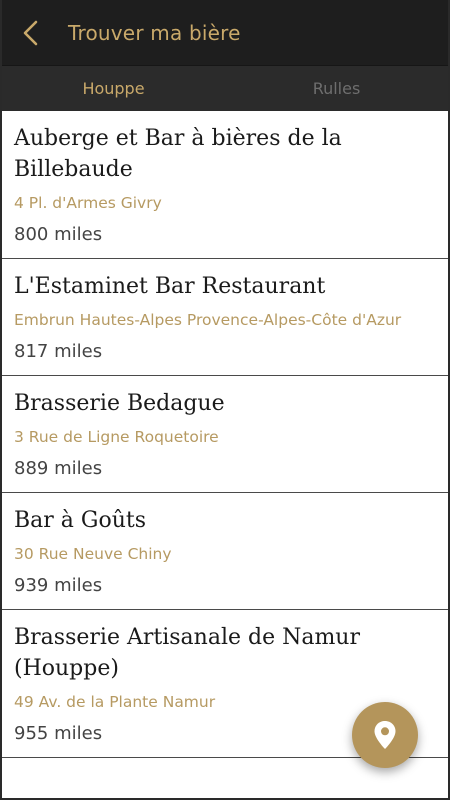 This screenshot has width=450, height=800. Describe the element at coordinates (119, 403) in the screenshot. I see `bar-name: Brasserie Bedague` at that location.